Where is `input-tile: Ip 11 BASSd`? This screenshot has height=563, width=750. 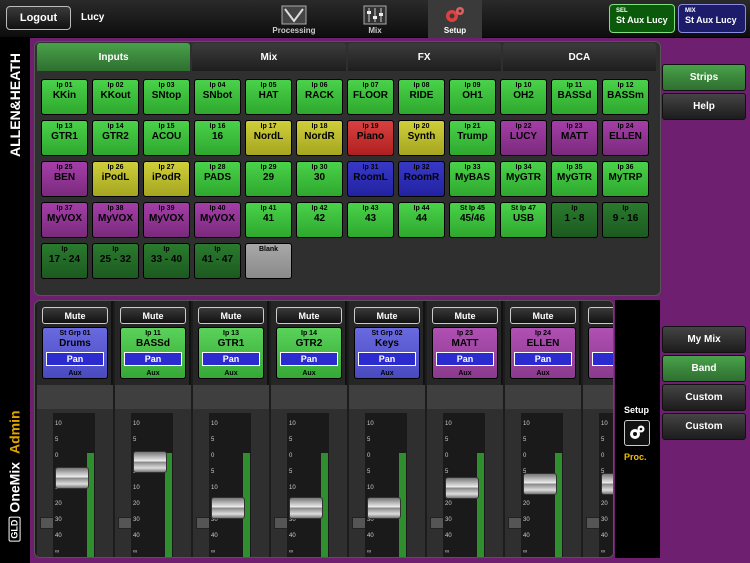 input-tile: Ip 11 BASSd is located at coordinates (574, 97).